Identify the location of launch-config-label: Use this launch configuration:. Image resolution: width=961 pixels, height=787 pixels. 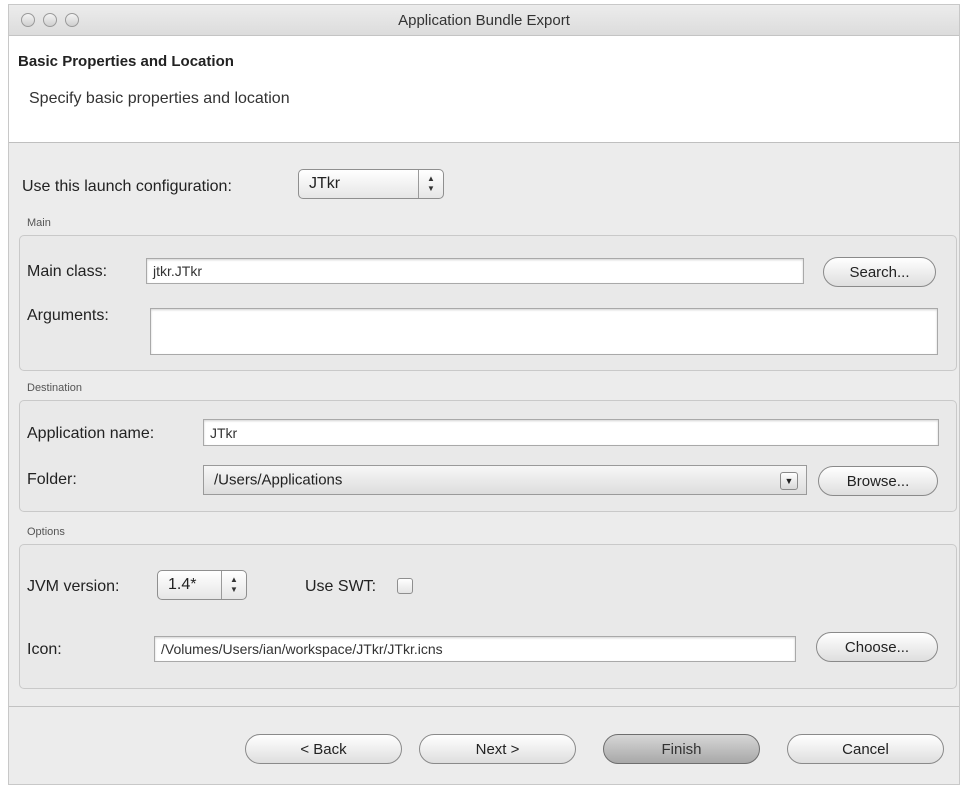
(127, 186).